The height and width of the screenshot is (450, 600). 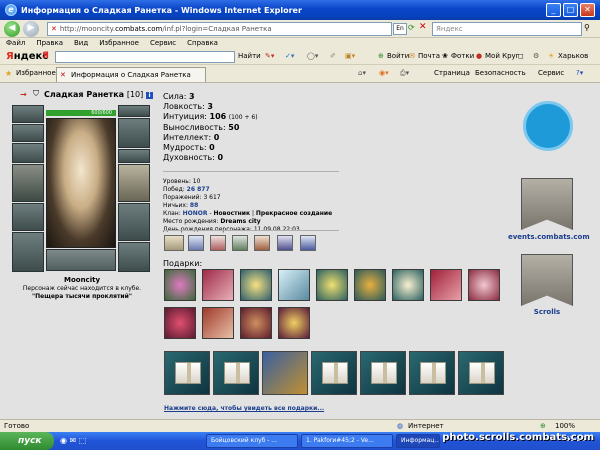 I want to click on zoom-text: 100%, so click(x=565, y=426).